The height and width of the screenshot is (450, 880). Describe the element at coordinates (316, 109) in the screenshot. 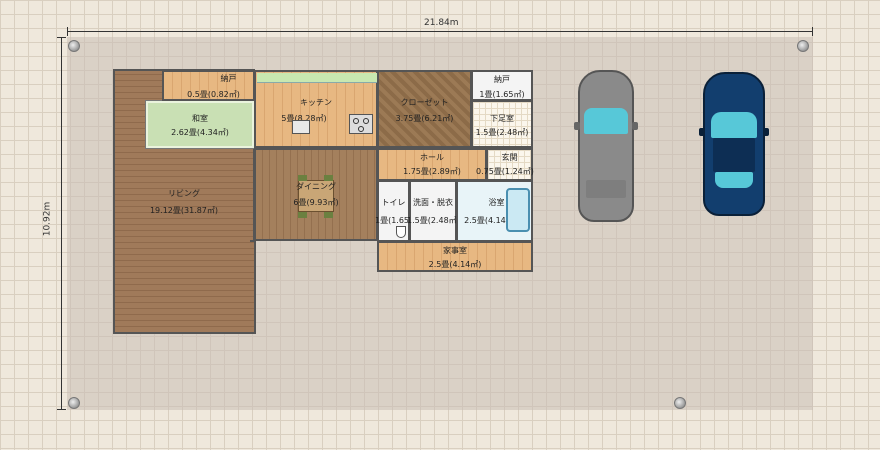

I see `room-kitchen: キッチン 5畳(8.28㎡)` at that location.